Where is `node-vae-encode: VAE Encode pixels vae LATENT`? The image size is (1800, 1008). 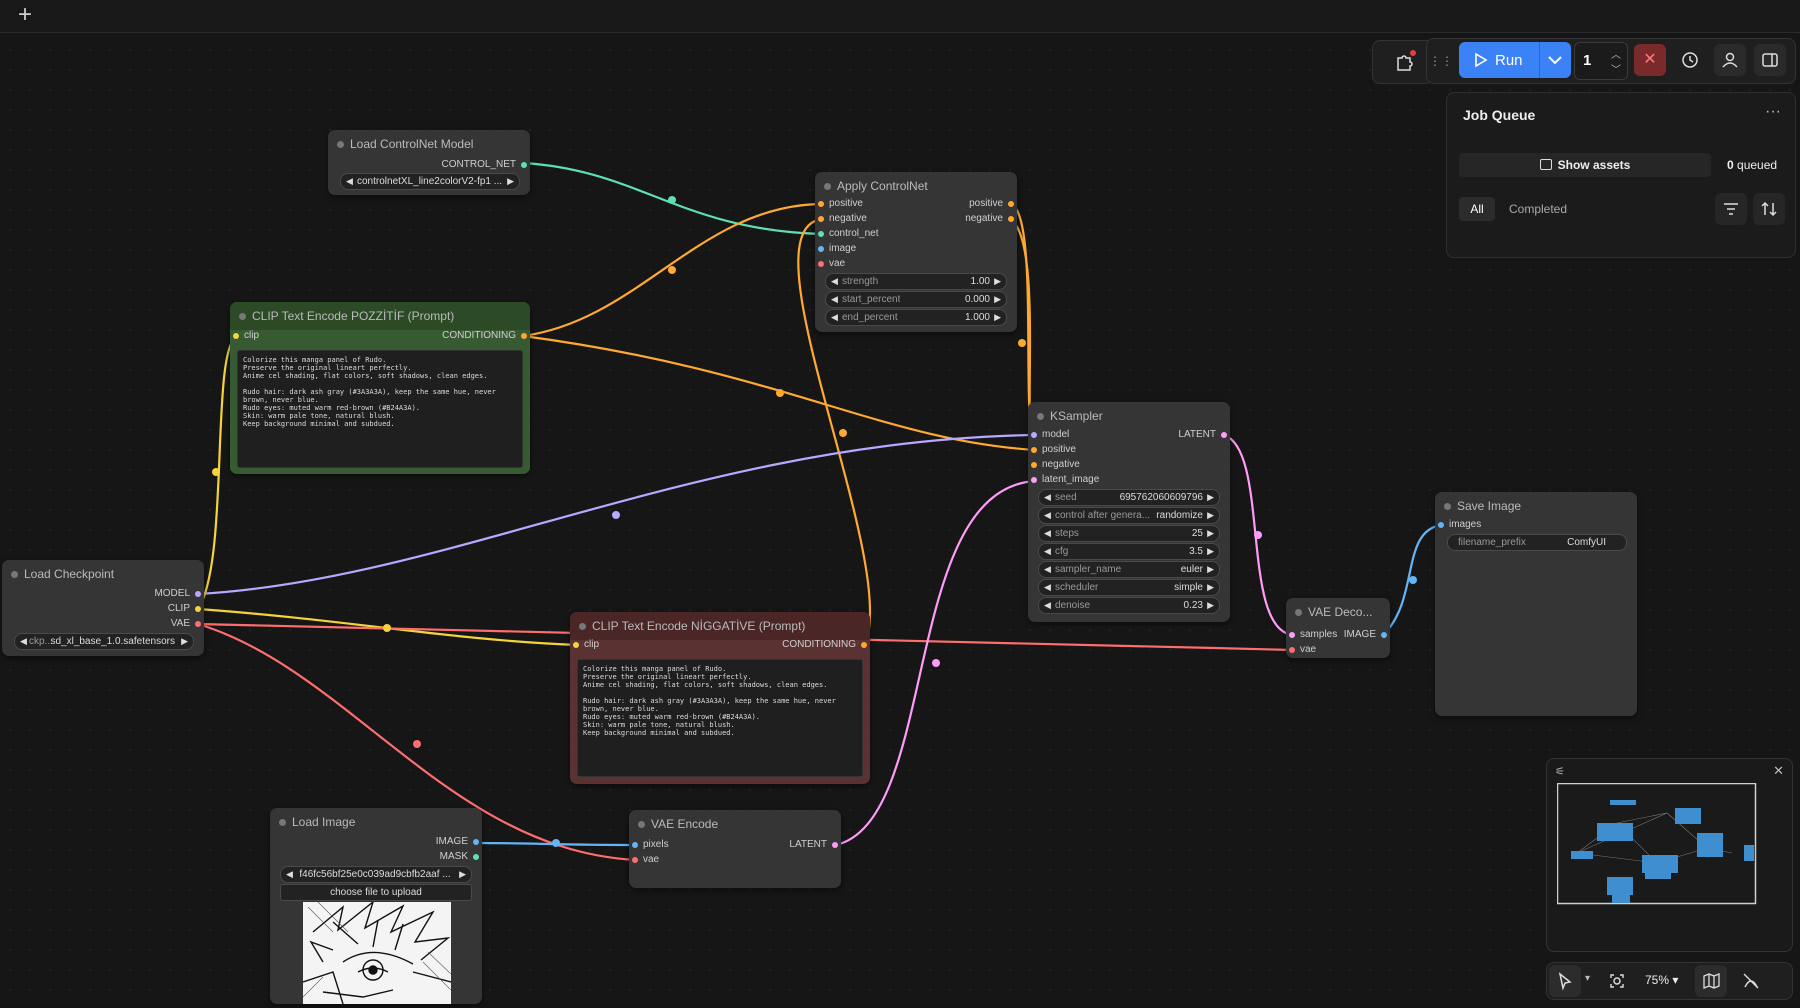
node-vae-encode: VAE Encode pixels vae LATENT is located at coordinates (735, 849).